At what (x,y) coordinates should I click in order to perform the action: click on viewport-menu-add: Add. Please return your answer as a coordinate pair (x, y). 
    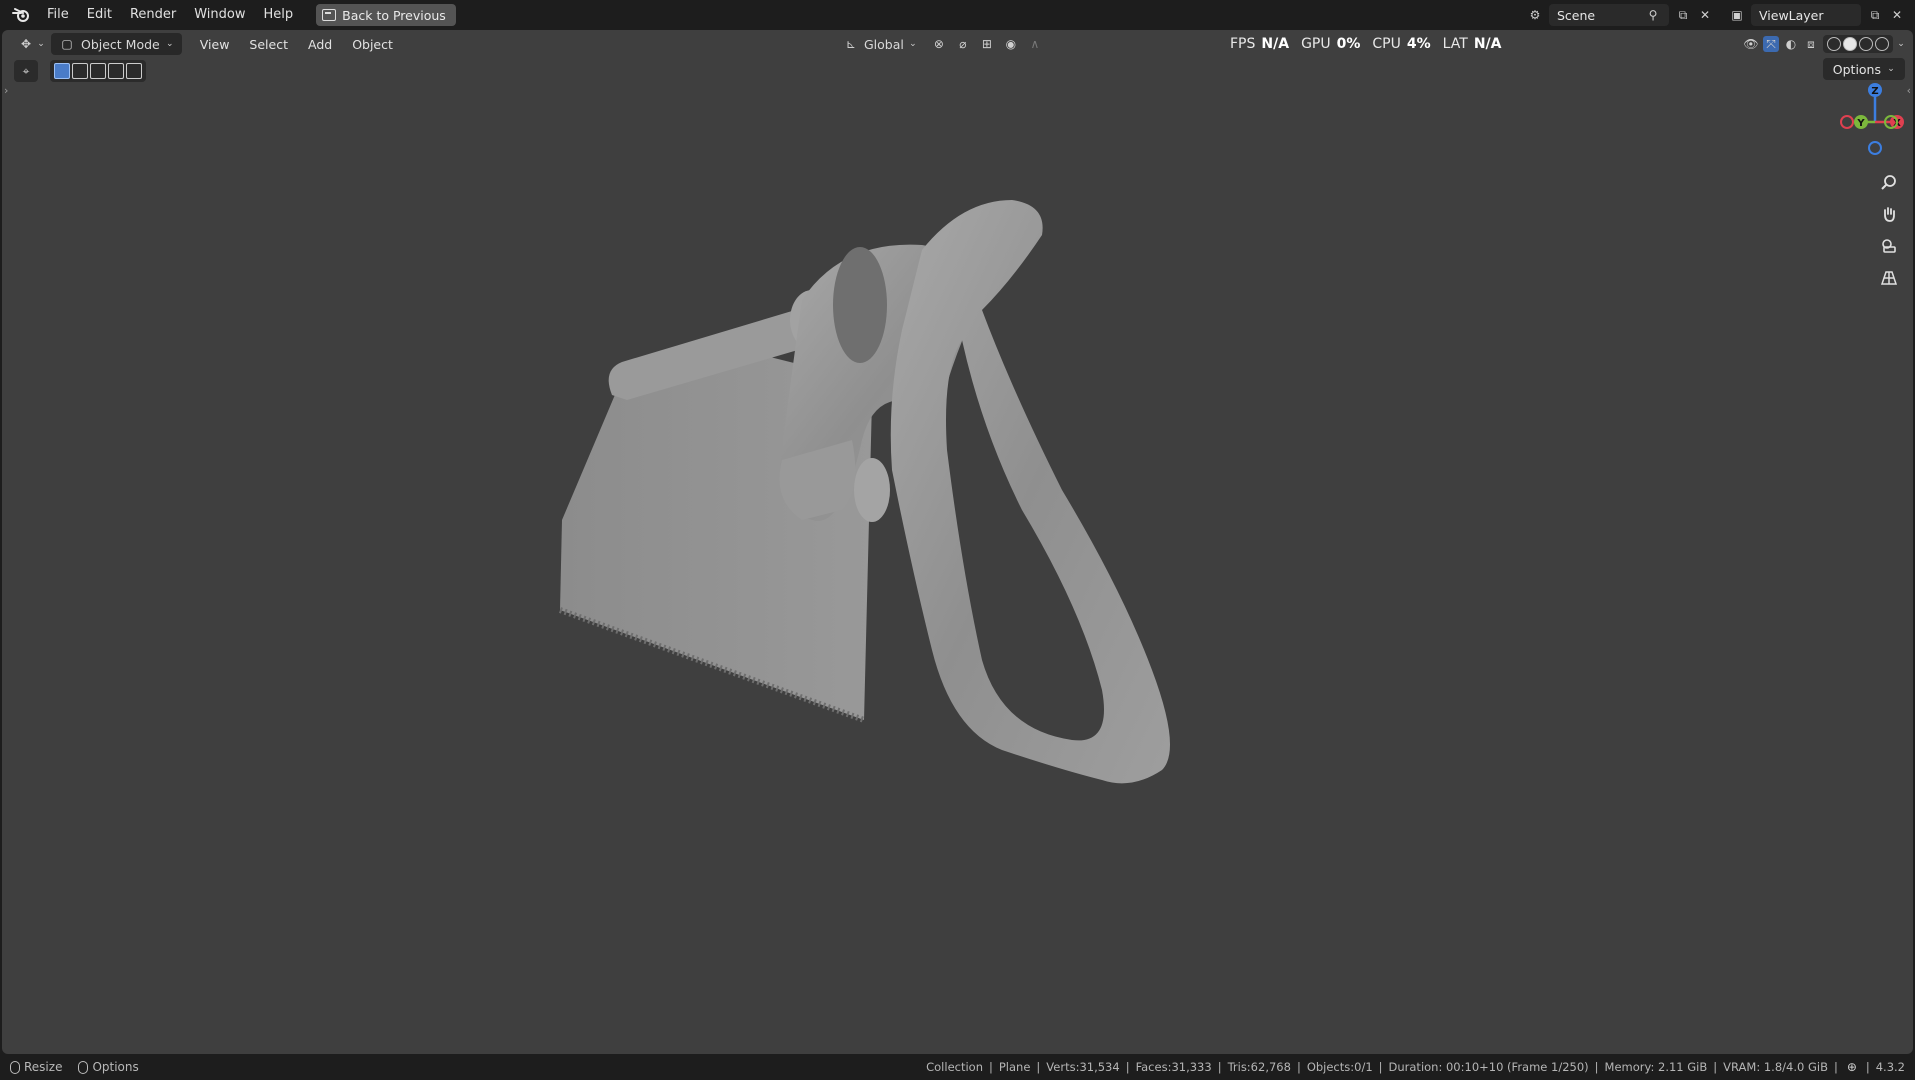
    Looking at the image, I should click on (320, 44).